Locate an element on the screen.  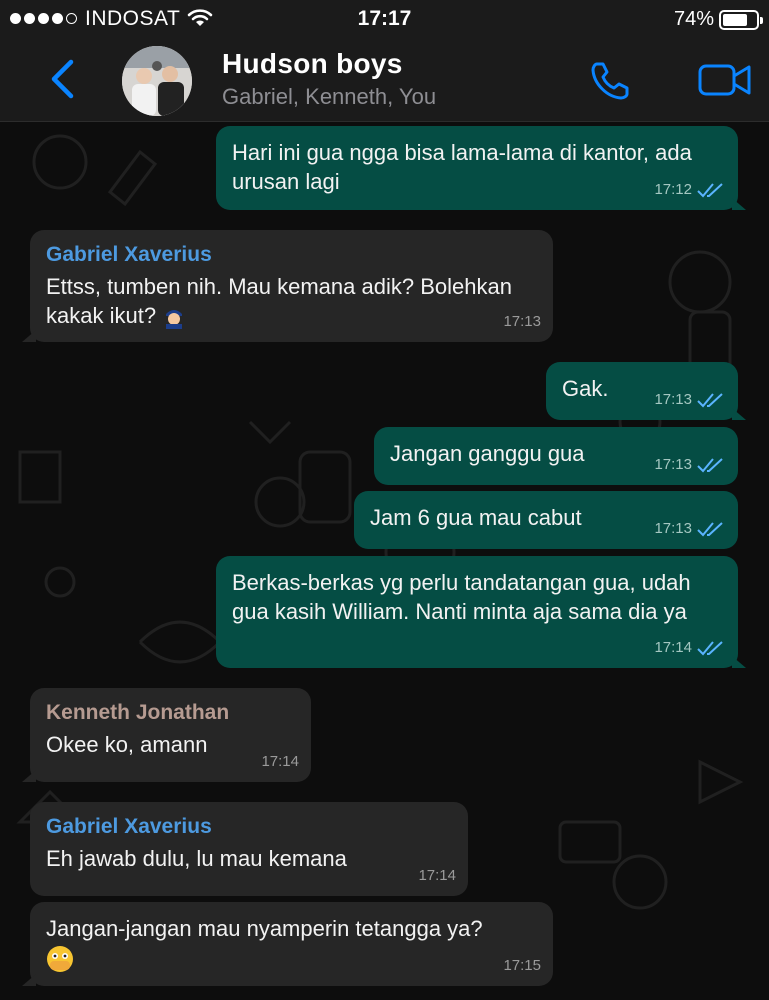
message-meta: 17:15 is located at coordinates (522, 965).